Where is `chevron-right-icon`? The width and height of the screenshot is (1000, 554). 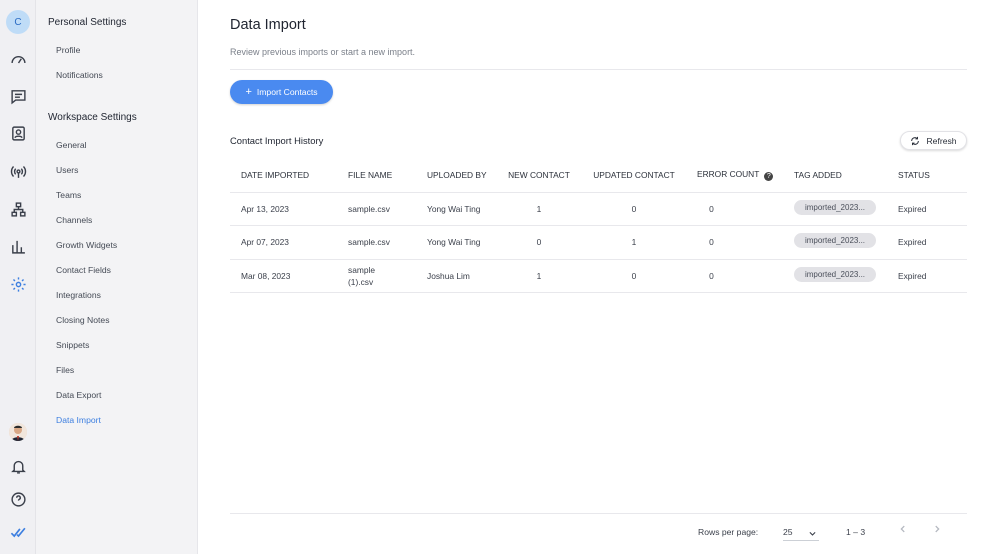 chevron-right-icon is located at coordinates (937, 529).